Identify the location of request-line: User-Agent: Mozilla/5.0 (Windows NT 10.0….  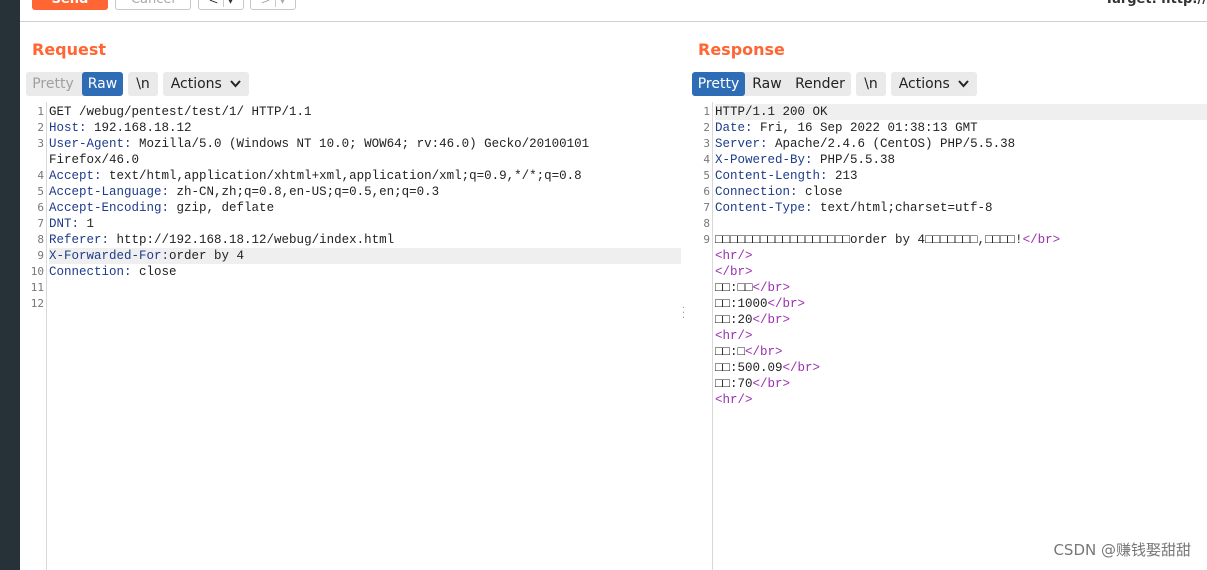
(319, 144).